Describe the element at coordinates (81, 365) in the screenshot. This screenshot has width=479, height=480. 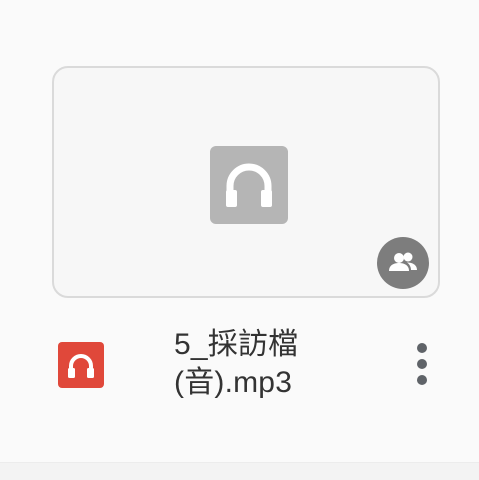
I see `audio-file-type-icon` at that location.